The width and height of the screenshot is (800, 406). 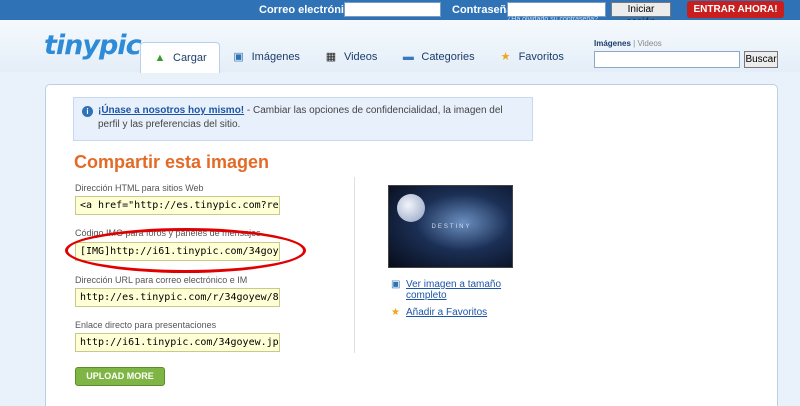 What do you see at coordinates (354, 265) in the screenshot?
I see `column-divider` at bounding box center [354, 265].